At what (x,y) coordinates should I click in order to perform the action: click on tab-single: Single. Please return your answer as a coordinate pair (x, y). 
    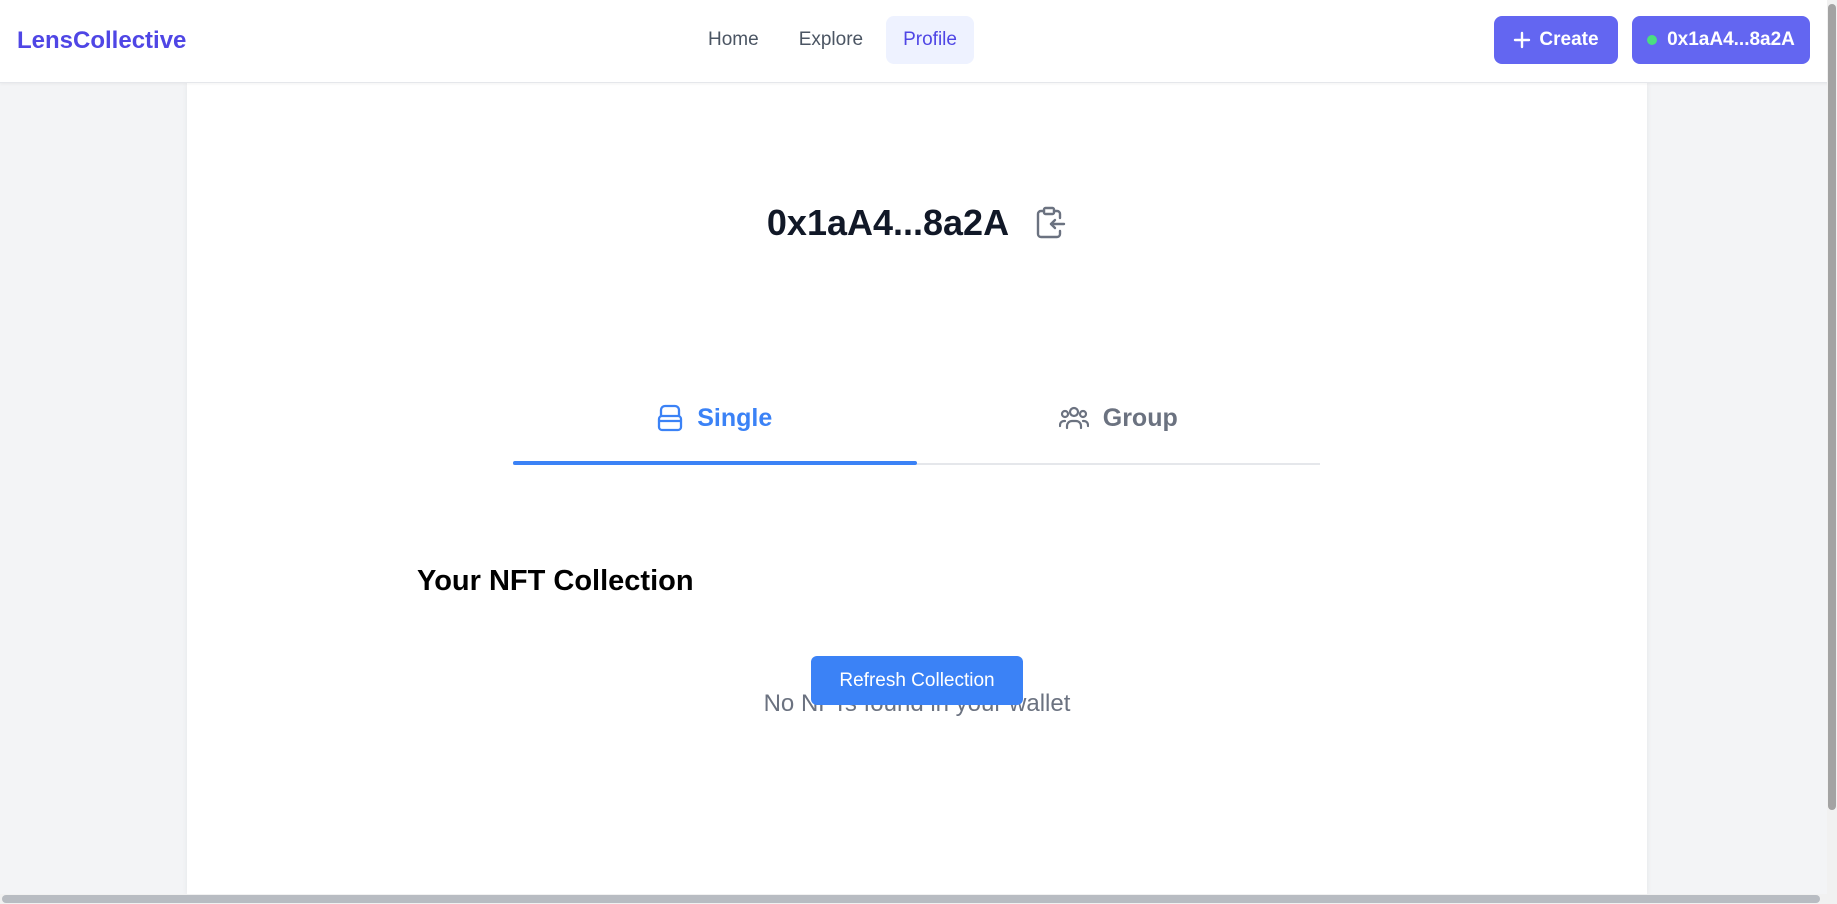
    Looking at the image, I should click on (715, 419).